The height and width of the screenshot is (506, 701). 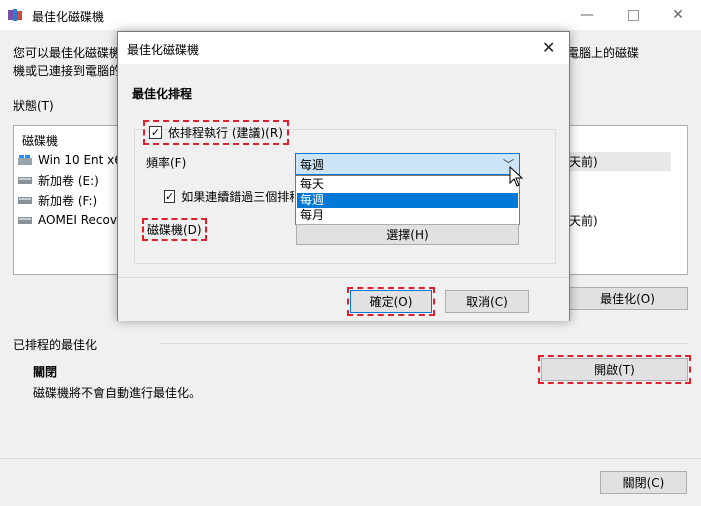 I want to click on windows-drive-icon, so click(x=25, y=160).